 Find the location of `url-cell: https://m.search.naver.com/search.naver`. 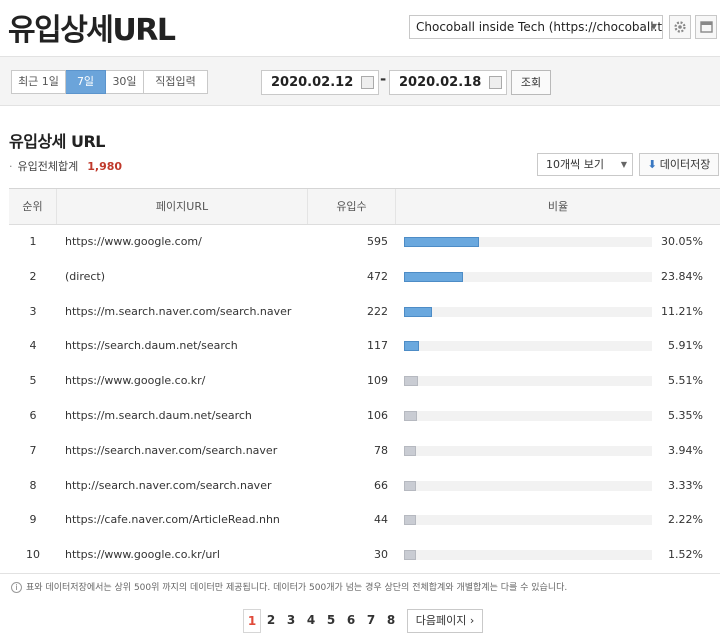

url-cell: https://m.search.naver.com/search.naver is located at coordinates (178, 311).